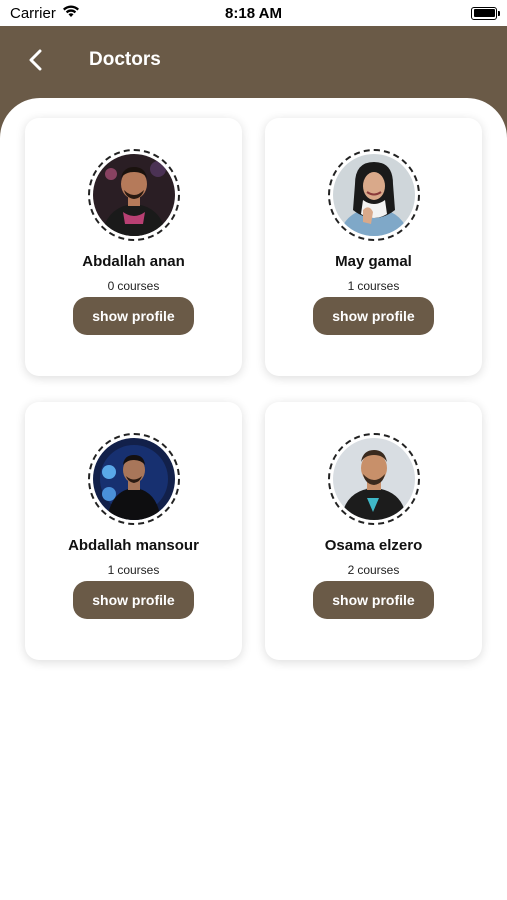 Image resolution: width=507 pixels, height=900 pixels. Describe the element at coordinates (485, 13) in the screenshot. I see `battery-icon` at that location.